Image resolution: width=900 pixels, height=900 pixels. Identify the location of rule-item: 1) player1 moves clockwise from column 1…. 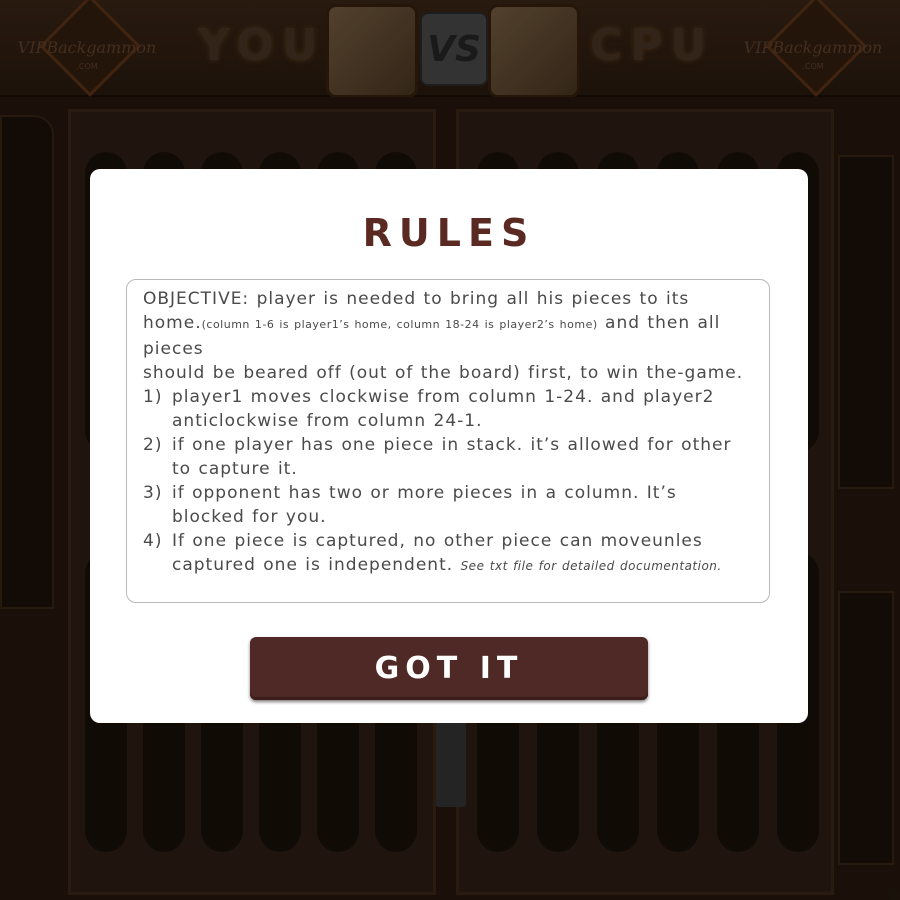
(449, 409).